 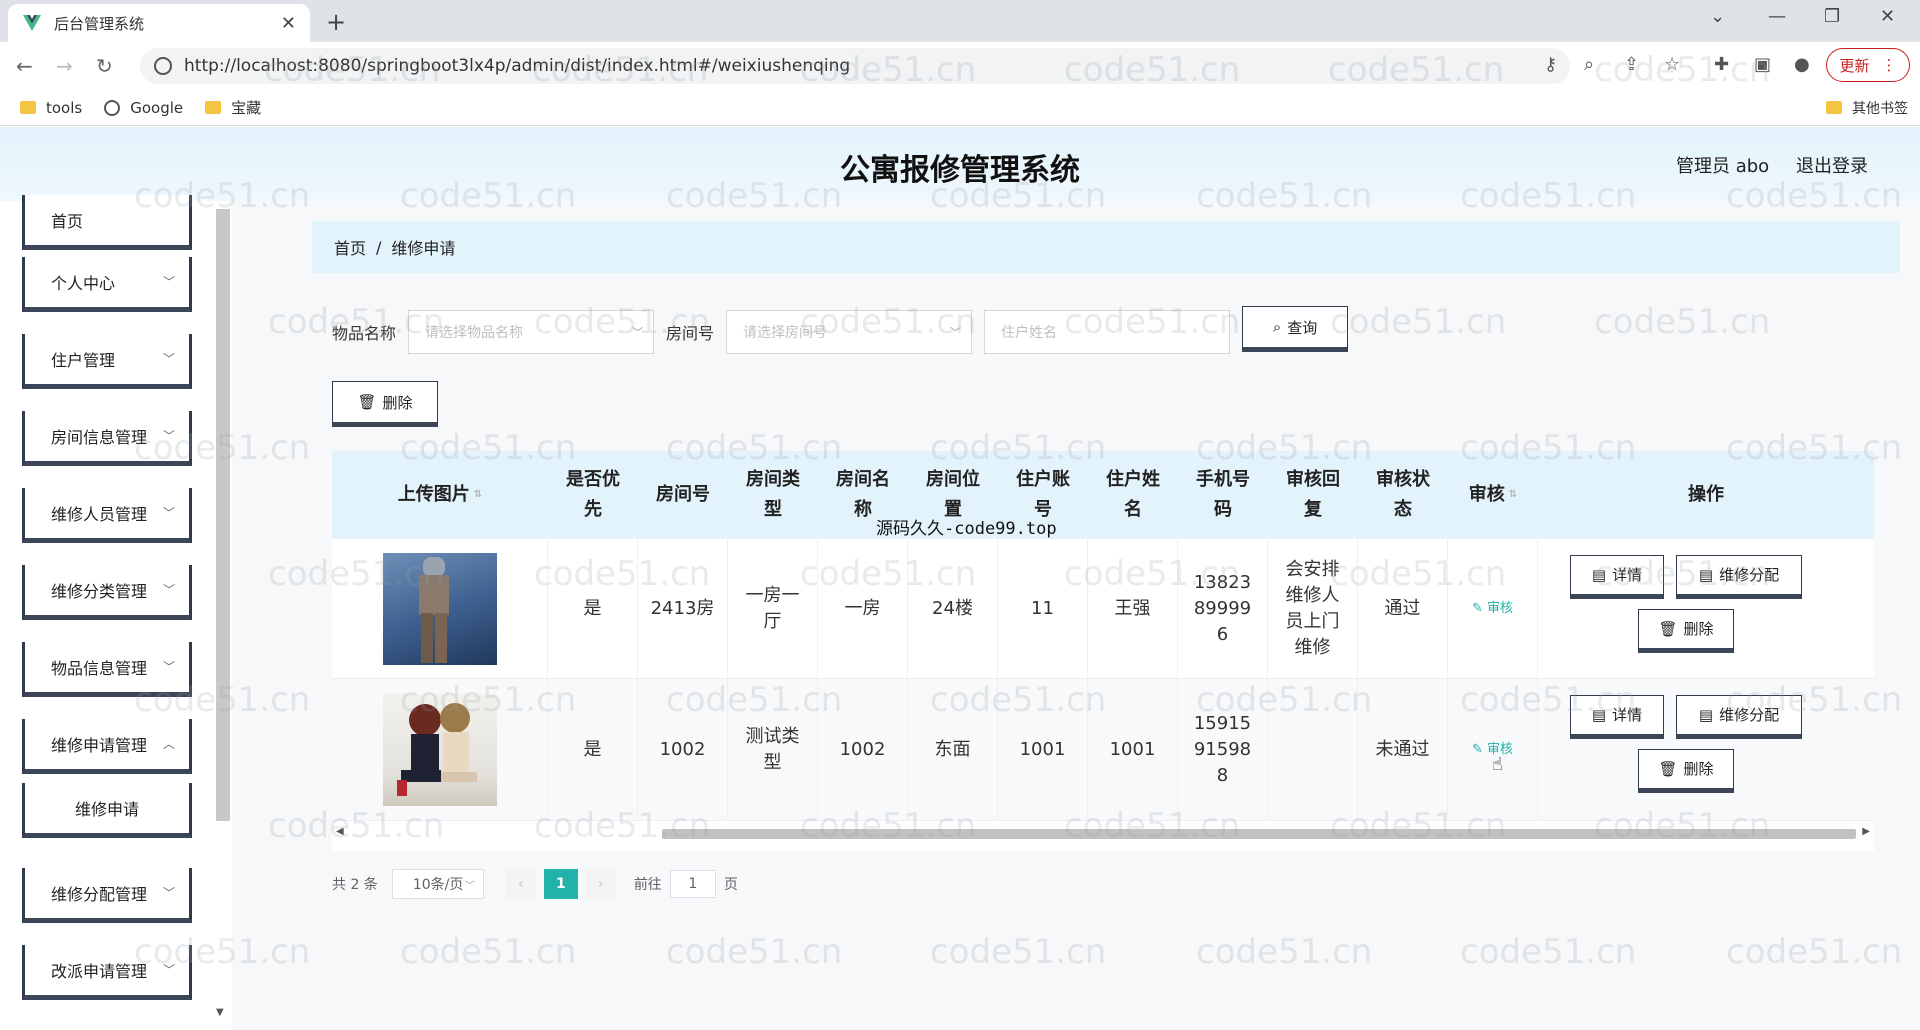 I want to click on search-form: 物品名称 请选择物品名称 ﹀ 房间号 请选择房间号 ﹀ 住户姓名 ⌕ 查询, so click(x=840, y=330).